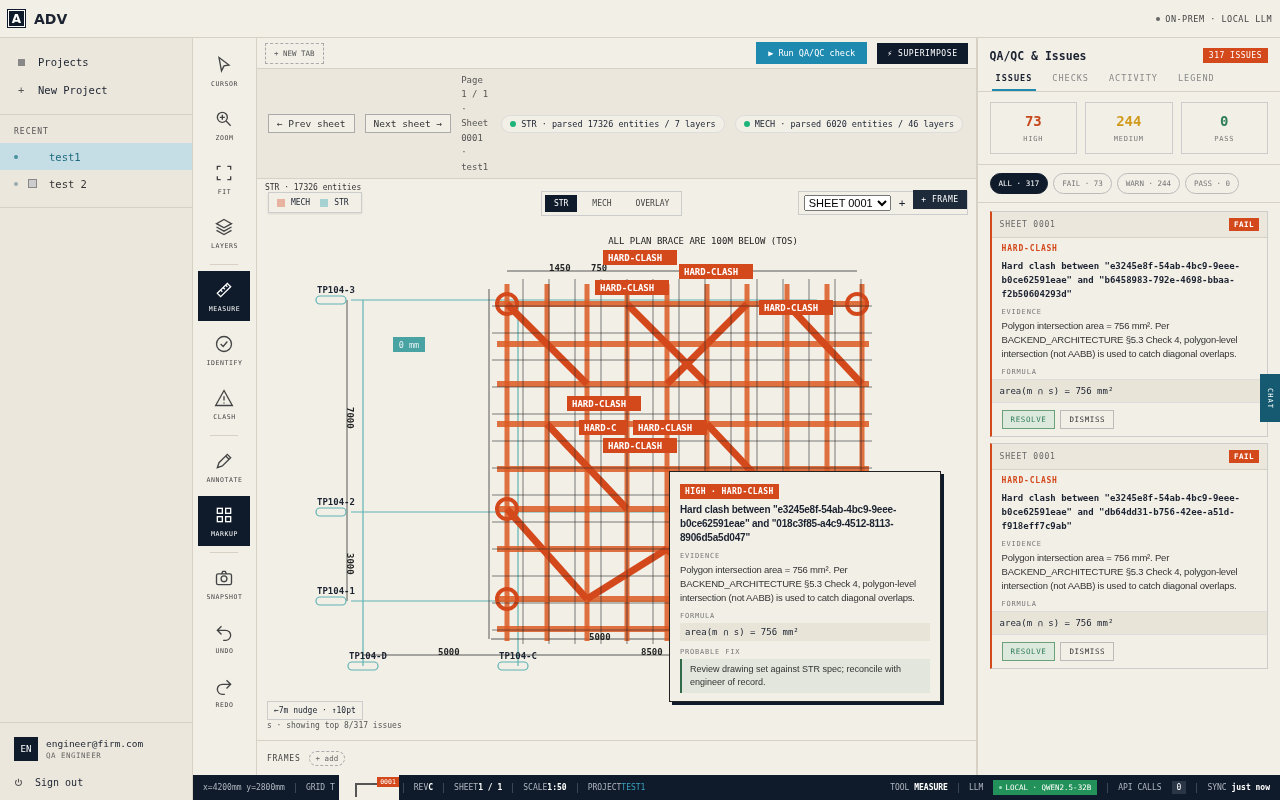 The image size is (1280, 800). I want to click on status-label: LLM, so click(976, 787).